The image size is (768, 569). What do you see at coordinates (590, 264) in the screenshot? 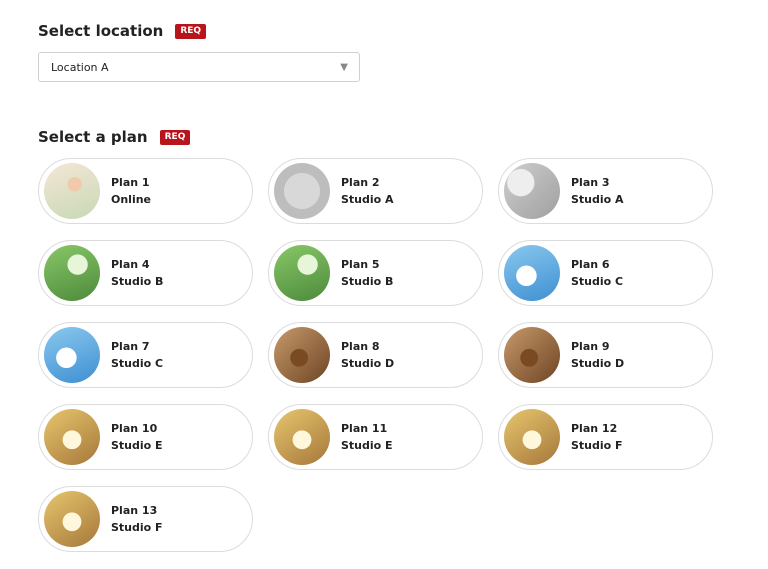
I see `plan-label-line: Plan 6` at bounding box center [590, 264].